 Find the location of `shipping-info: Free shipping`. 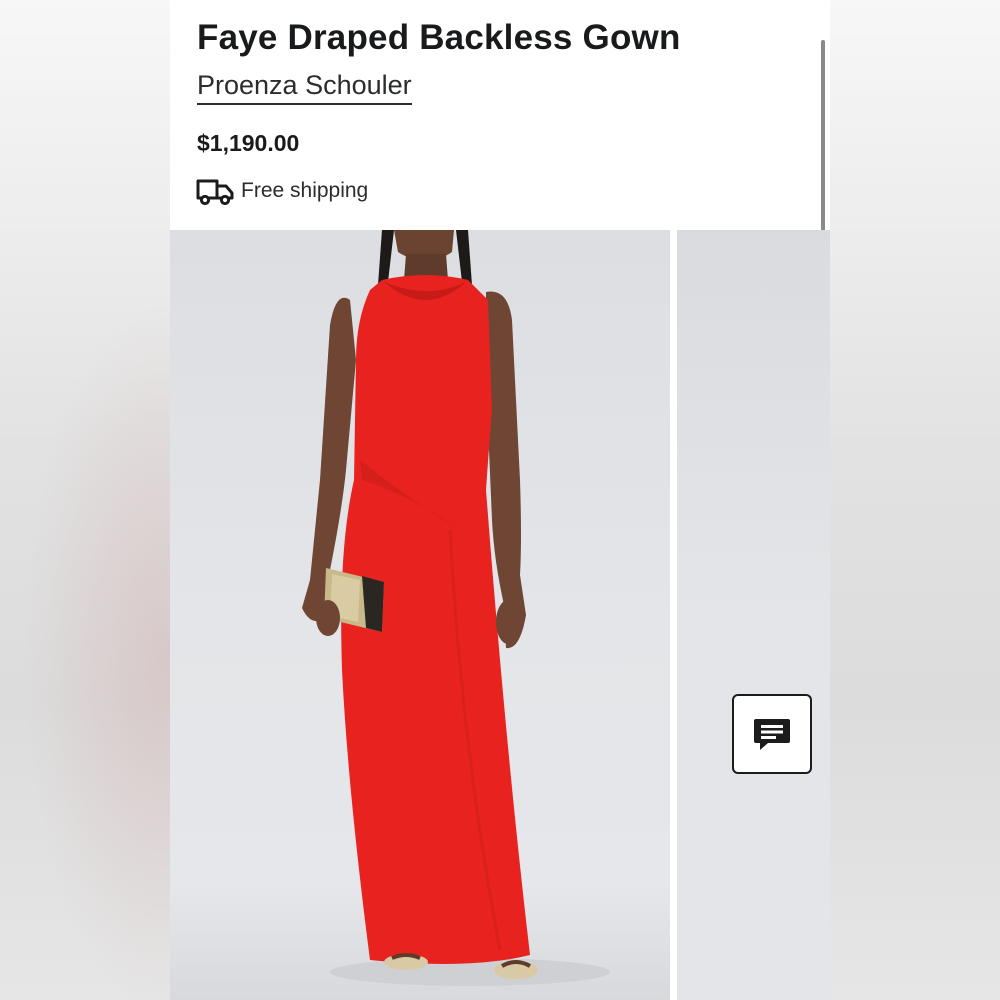

shipping-info: Free shipping is located at coordinates (281, 191).